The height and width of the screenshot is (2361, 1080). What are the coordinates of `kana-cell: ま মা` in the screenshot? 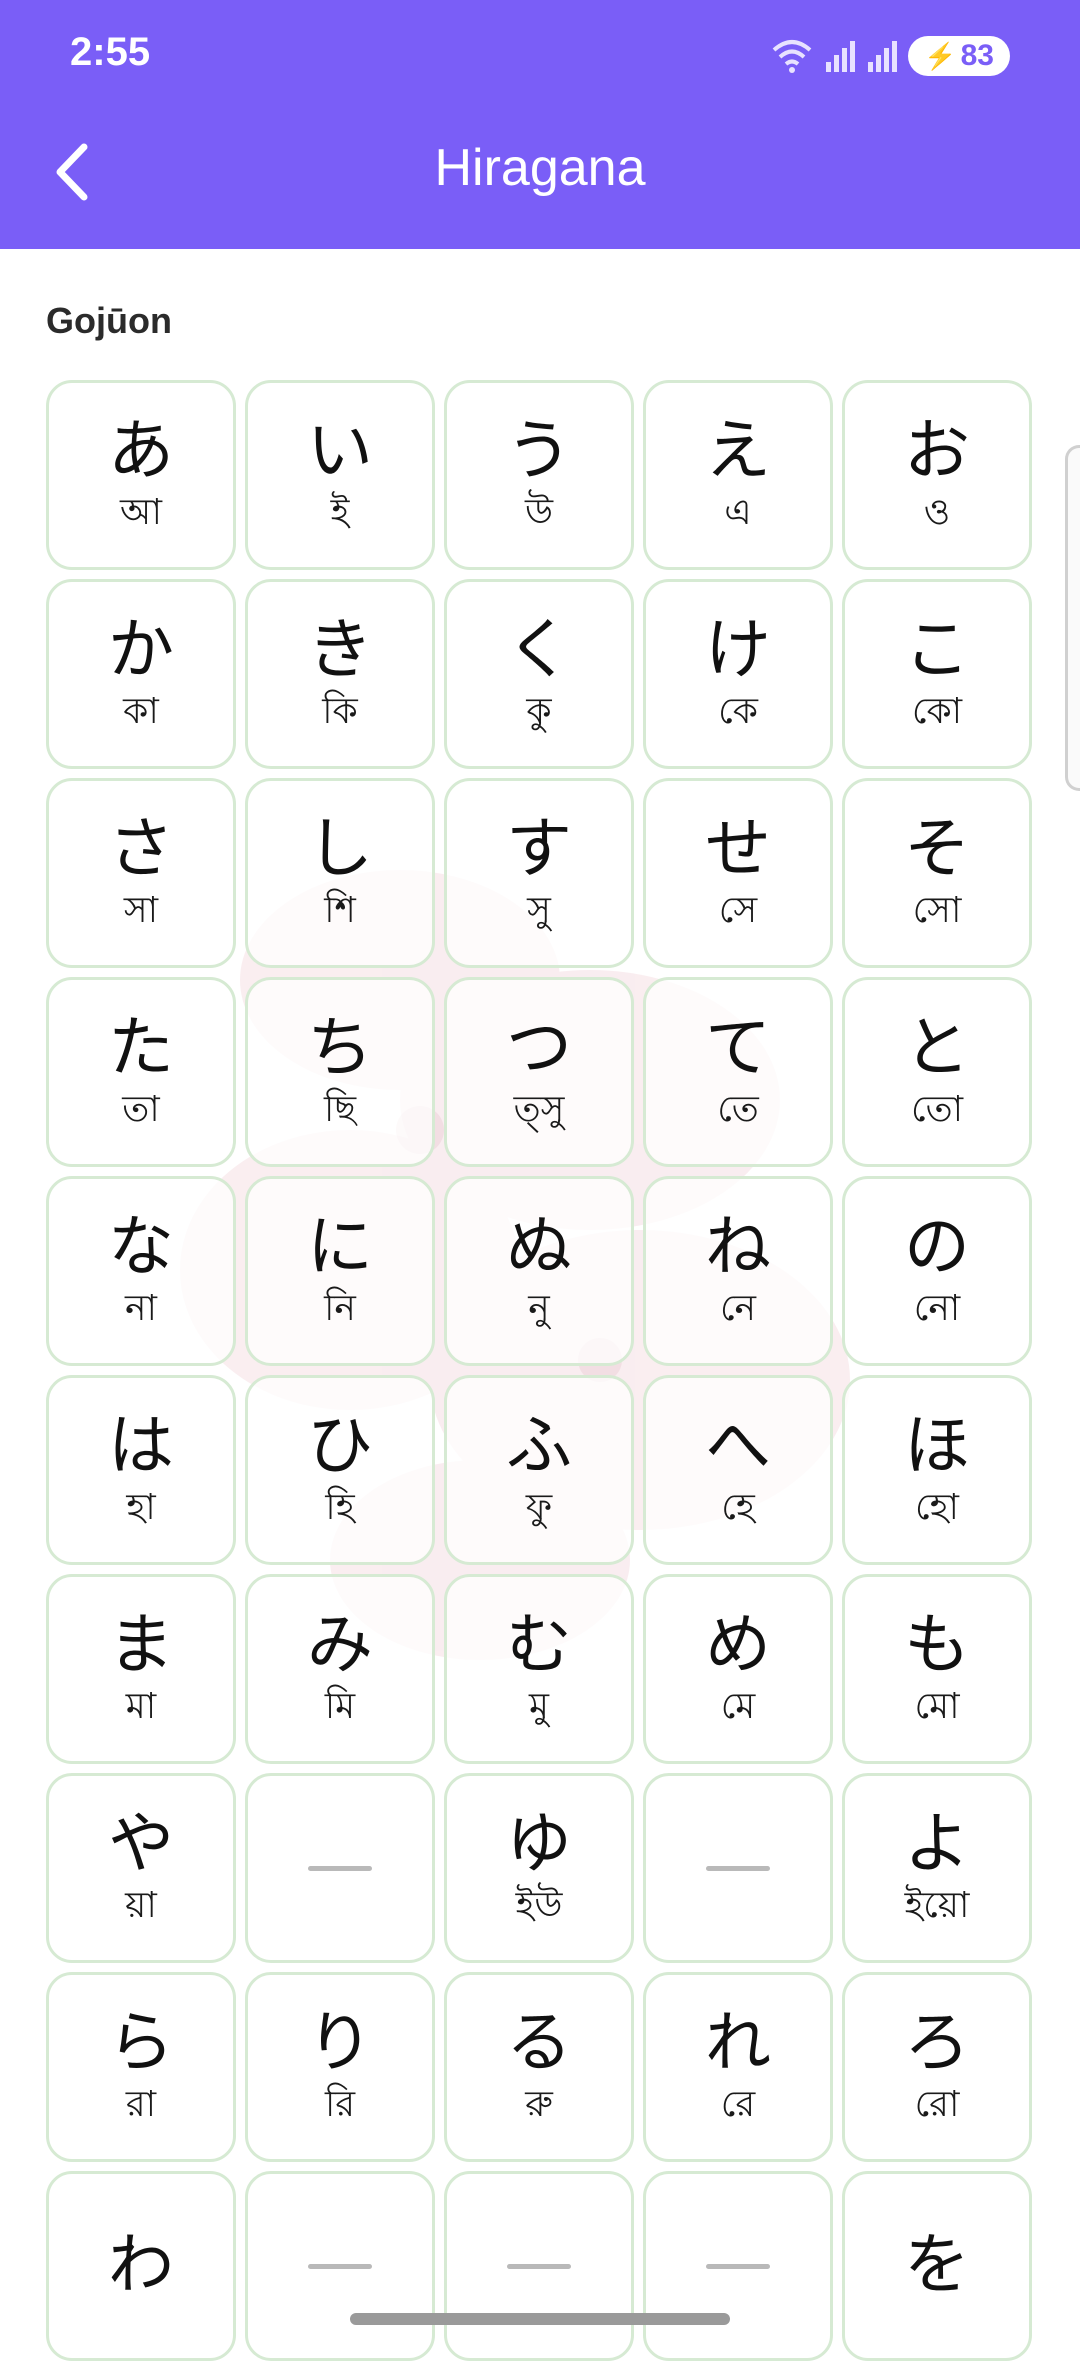 It's located at (141, 1669).